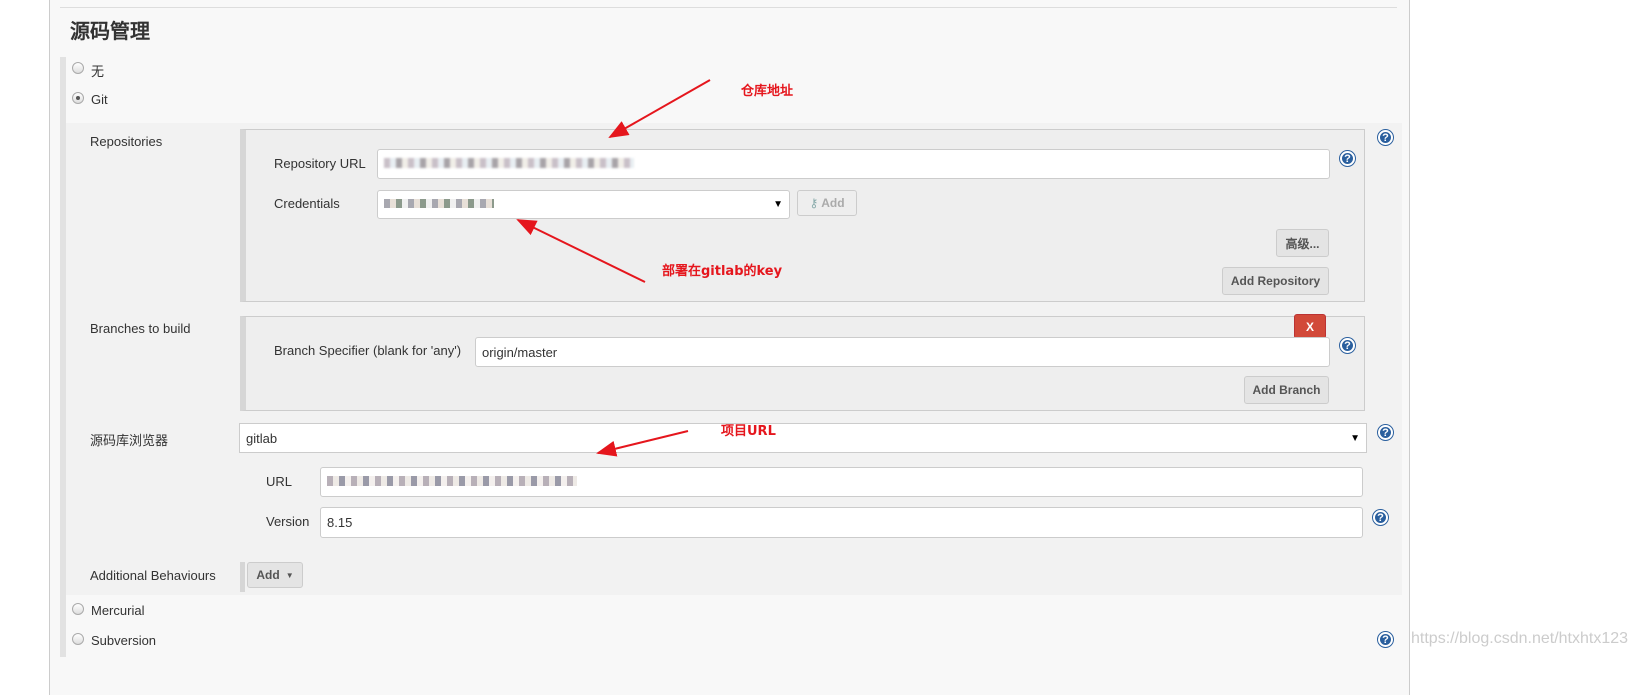 Image resolution: width=1652 pixels, height=695 pixels. I want to click on annotation-project-url: 项目URL, so click(748, 431).